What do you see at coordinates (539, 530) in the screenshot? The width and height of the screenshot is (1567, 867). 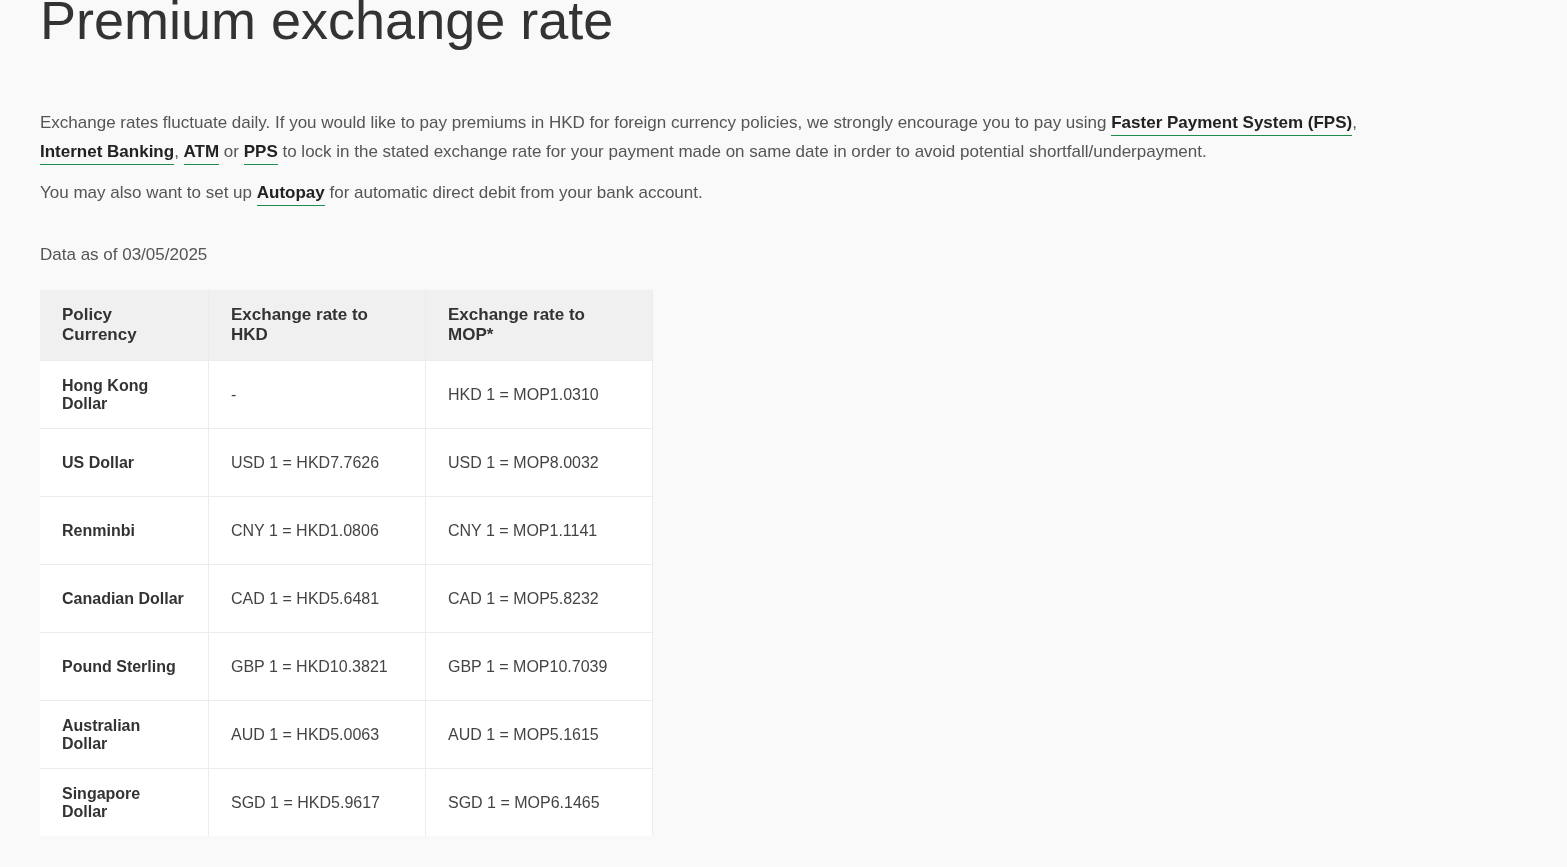 I see `rate-cell: CNY 1 = MOP1.1141` at bounding box center [539, 530].